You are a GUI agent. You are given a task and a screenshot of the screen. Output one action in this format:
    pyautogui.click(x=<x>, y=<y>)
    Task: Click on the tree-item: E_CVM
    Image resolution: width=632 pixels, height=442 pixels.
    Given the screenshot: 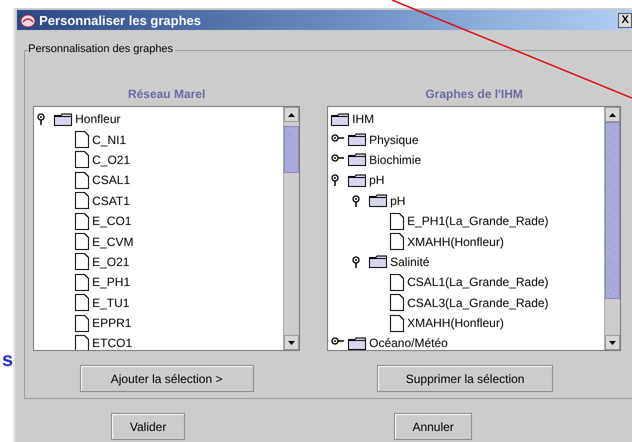 What is the action you would take?
    pyautogui.click(x=113, y=241)
    